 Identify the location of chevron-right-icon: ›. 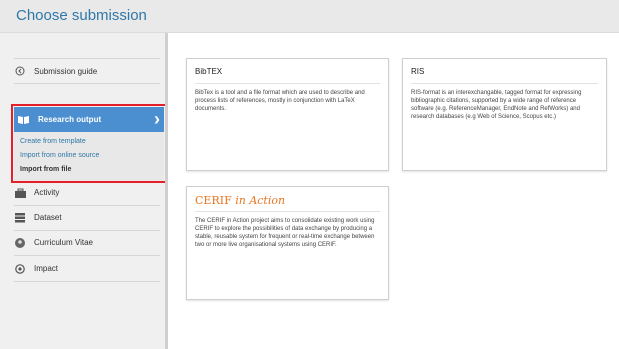
(157, 119).